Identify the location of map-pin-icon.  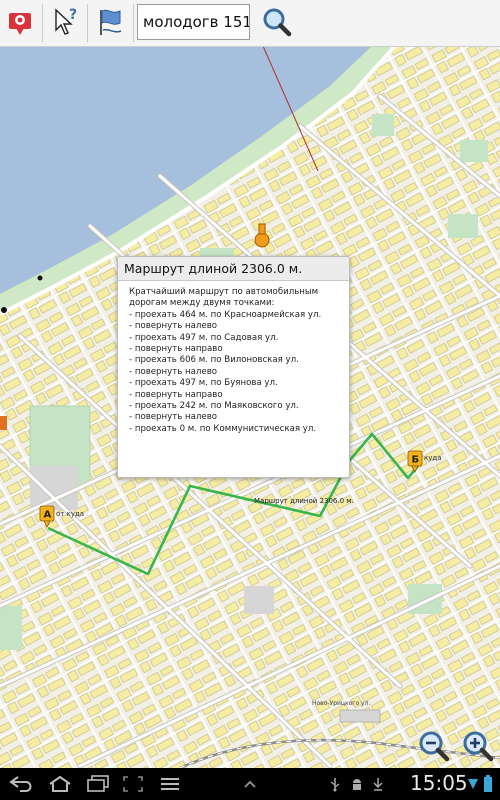
(20, 24).